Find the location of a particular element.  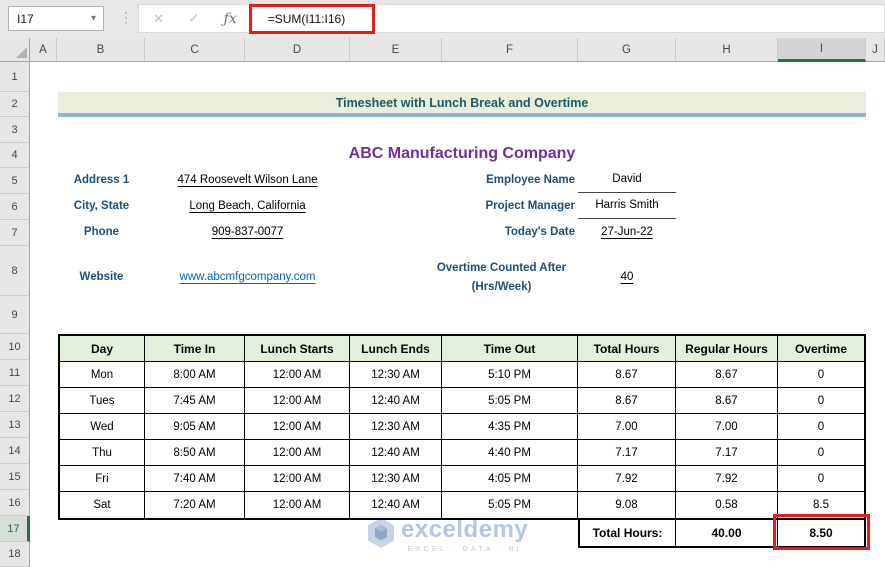

enter-icon: ✓ is located at coordinates (194, 18).